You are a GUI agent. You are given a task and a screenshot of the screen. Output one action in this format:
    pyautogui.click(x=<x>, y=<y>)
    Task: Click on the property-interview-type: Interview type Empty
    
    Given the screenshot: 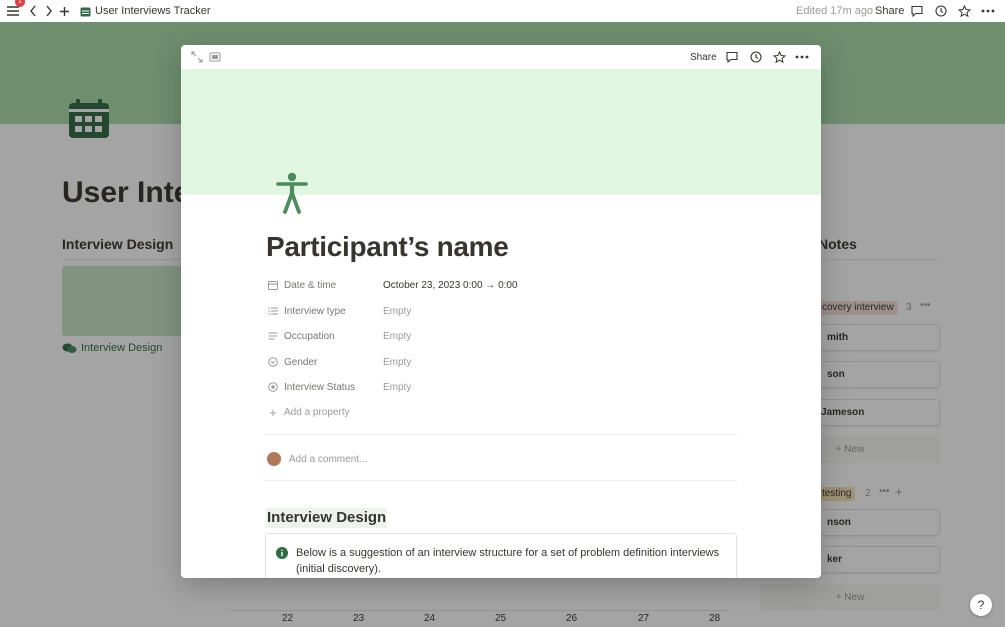 What is the action you would take?
    pyautogui.click(x=502, y=311)
    